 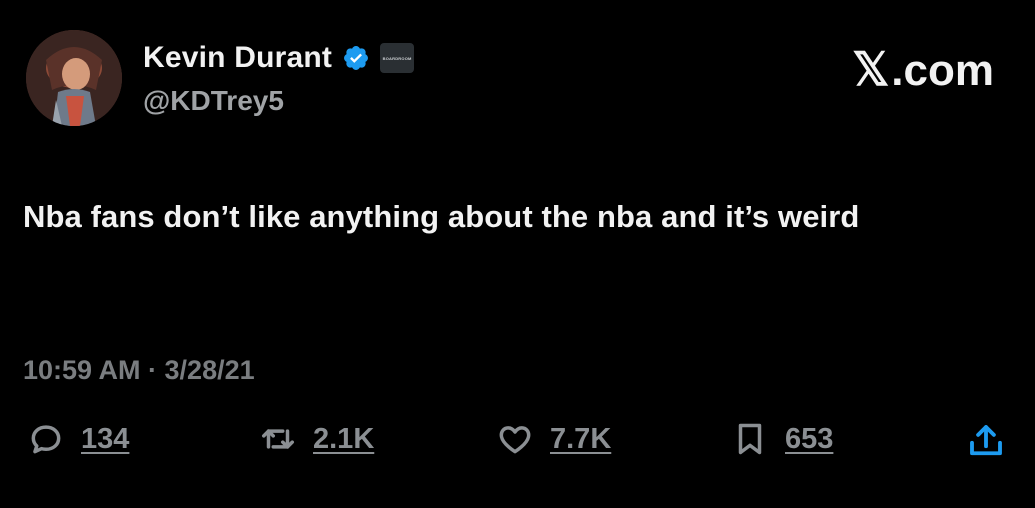 I want to click on affiliate-badge: BOARDROOM, so click(x=397, y=58).